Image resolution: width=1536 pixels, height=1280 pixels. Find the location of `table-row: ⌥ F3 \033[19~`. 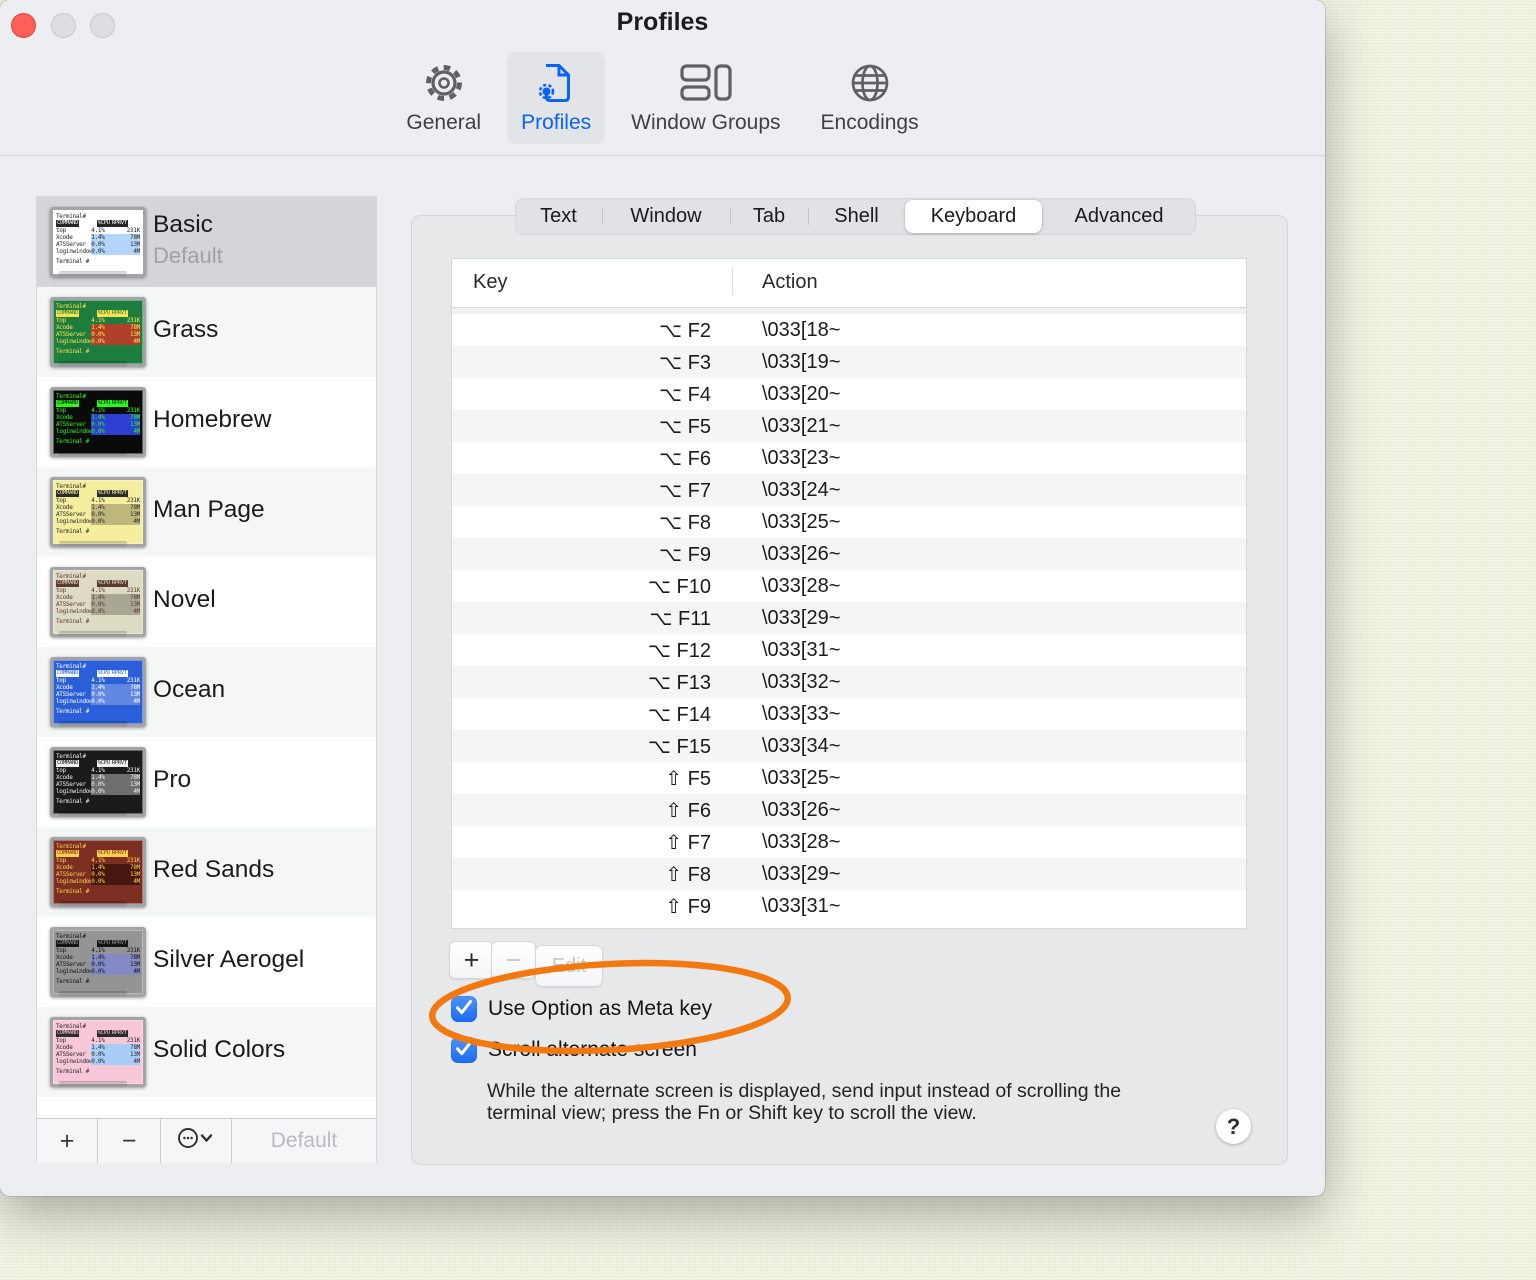

table-row: ⌥ F3 \033[19~ is located at coordinates (849, 362).